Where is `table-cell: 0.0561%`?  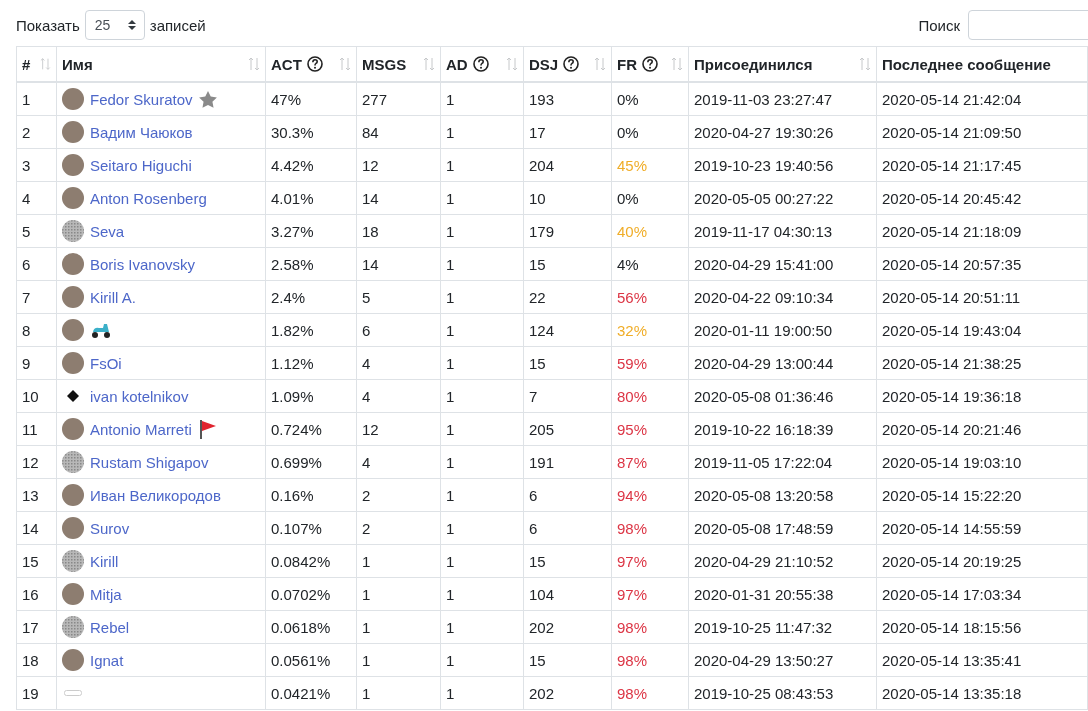 table-cell: 0.0561% is located at coordinates (311, 660).